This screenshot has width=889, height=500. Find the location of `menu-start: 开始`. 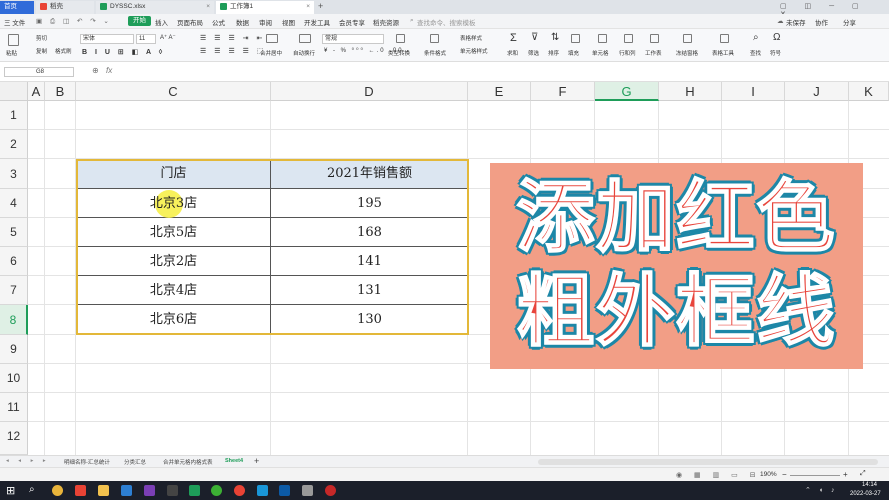

menu-start: 开始 is located at coordinates (139, 21).